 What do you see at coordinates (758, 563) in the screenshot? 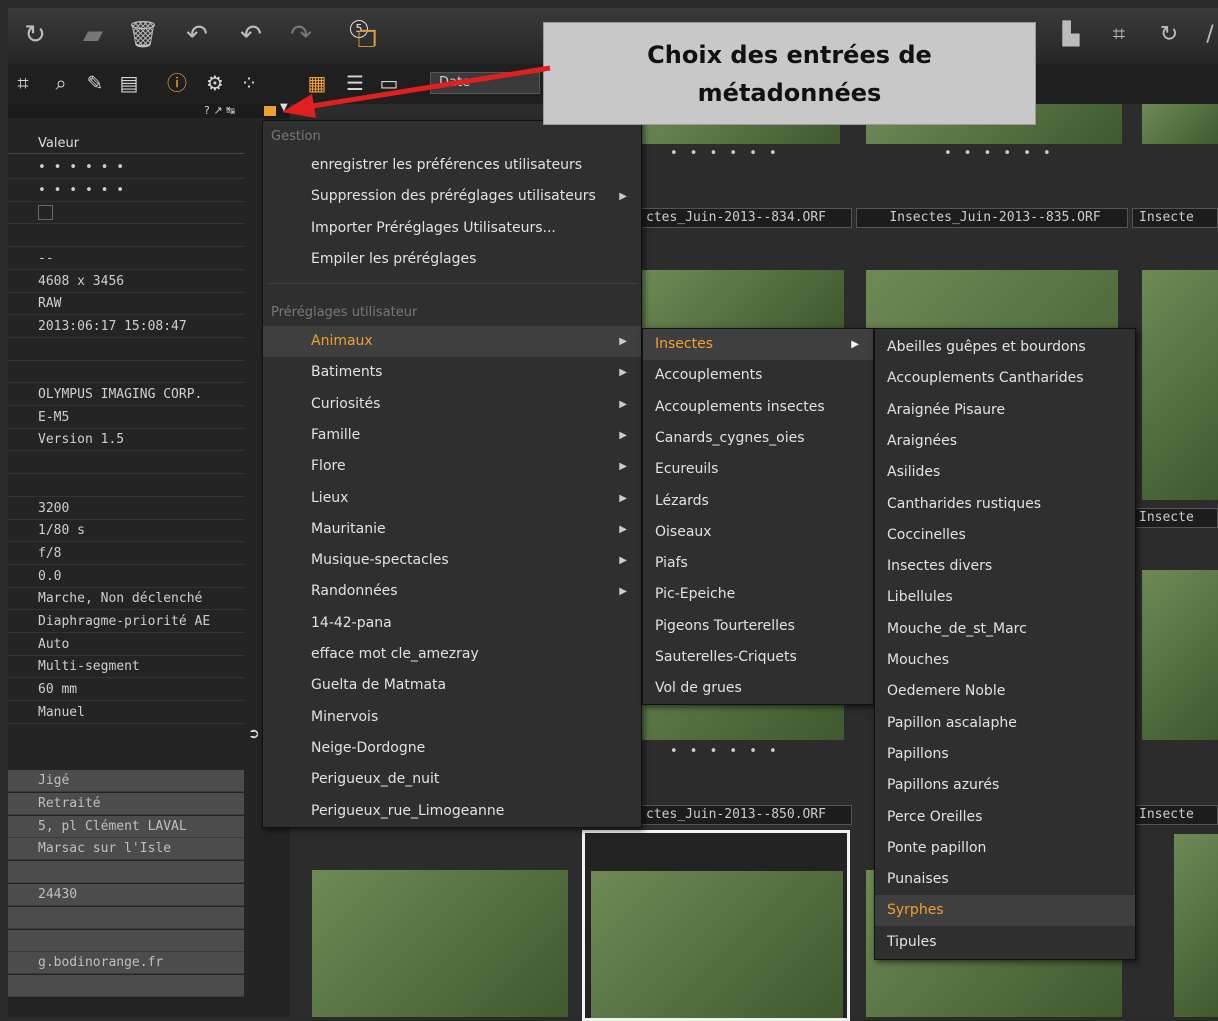
I see `animaux-item: Piafs` at bounding box center [758, 563].